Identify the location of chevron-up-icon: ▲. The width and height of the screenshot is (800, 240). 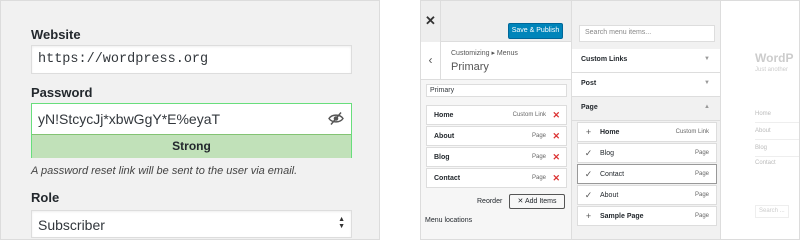
(707, 107).